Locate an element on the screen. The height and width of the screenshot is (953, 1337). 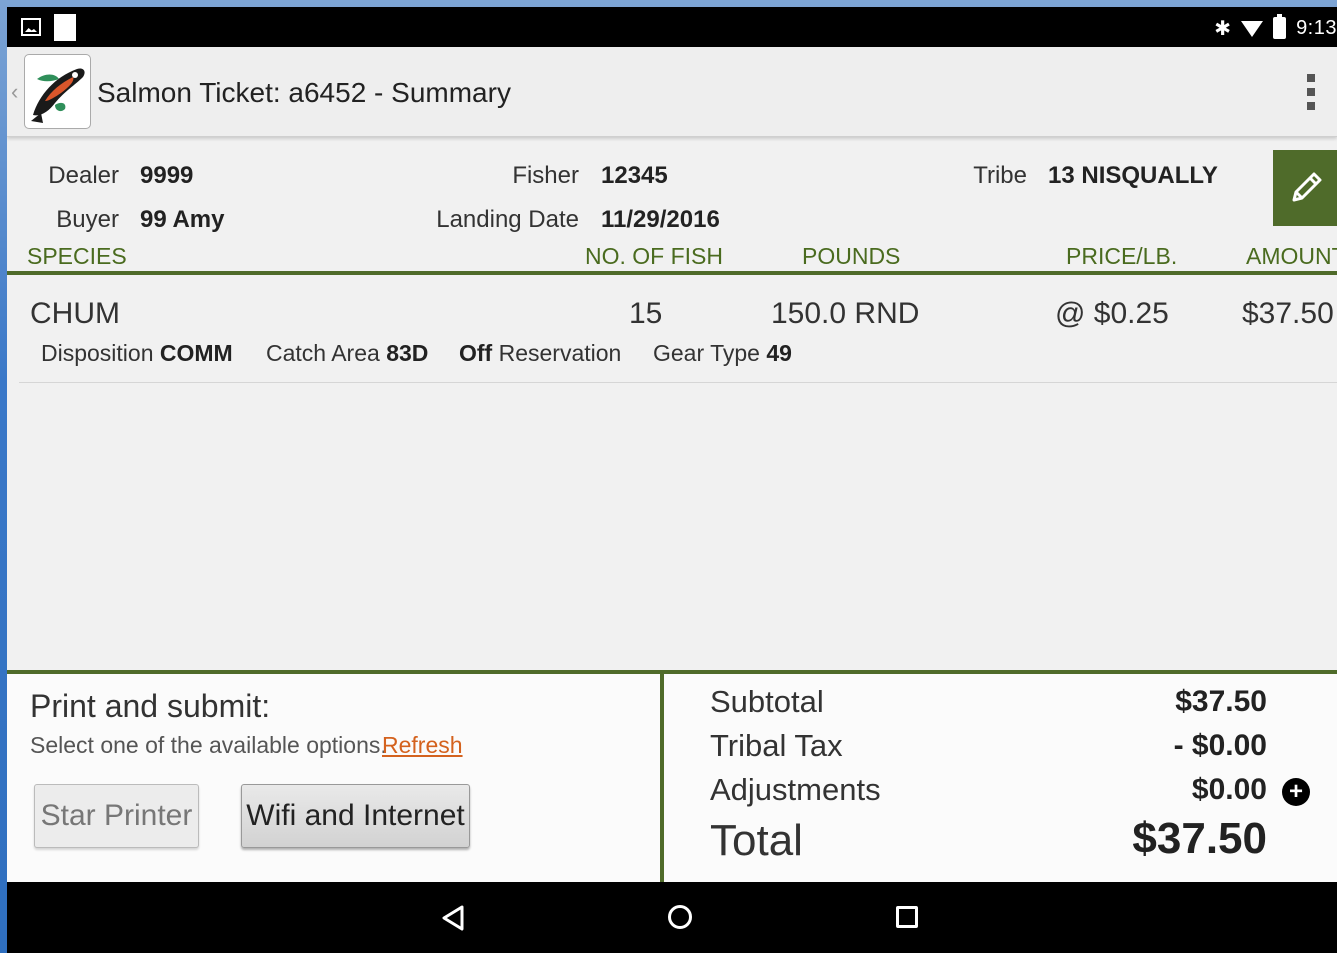
adjustments-value: $0.00 is located at coordinates (1229, 789).